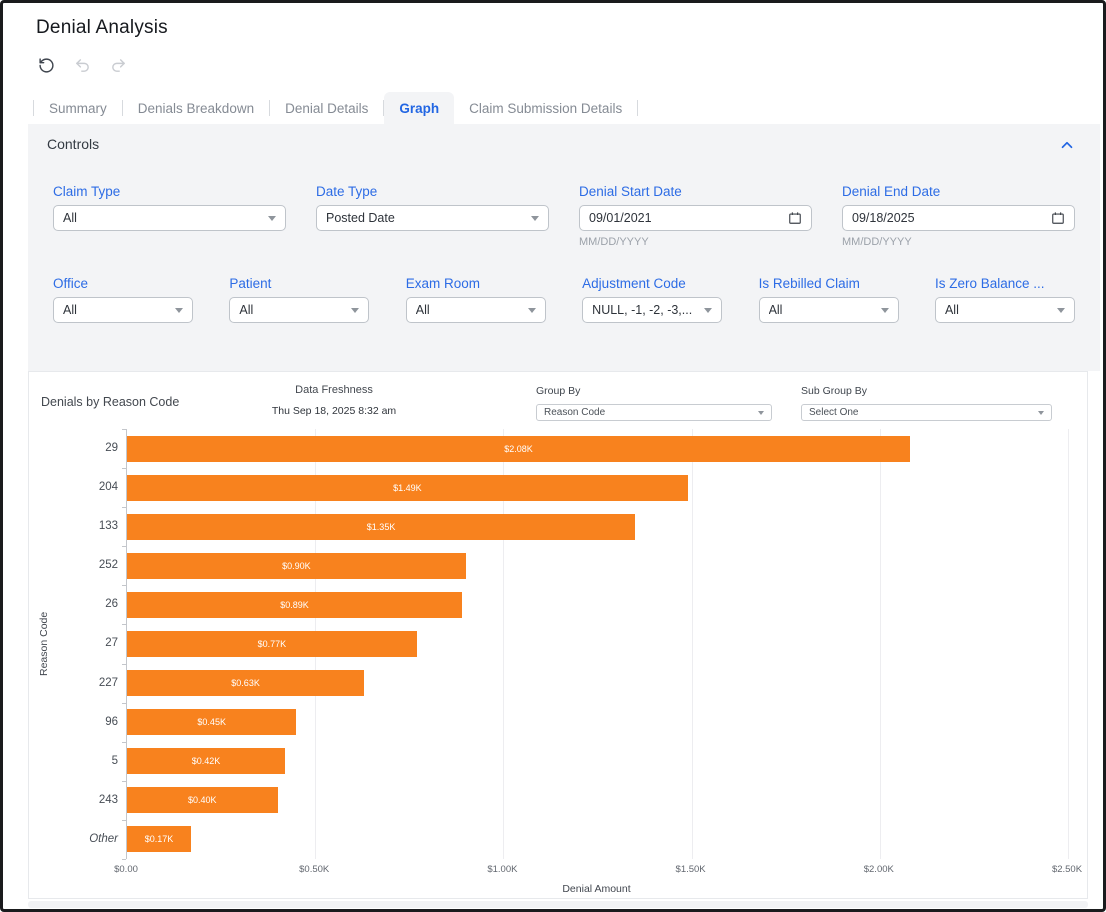 The width and height of the screenshot is (1106, 912). What do you see at coordinates (272, 644) in the screenshot?
I see `bar-27: $0.77K` at bounding box center [272, 644].